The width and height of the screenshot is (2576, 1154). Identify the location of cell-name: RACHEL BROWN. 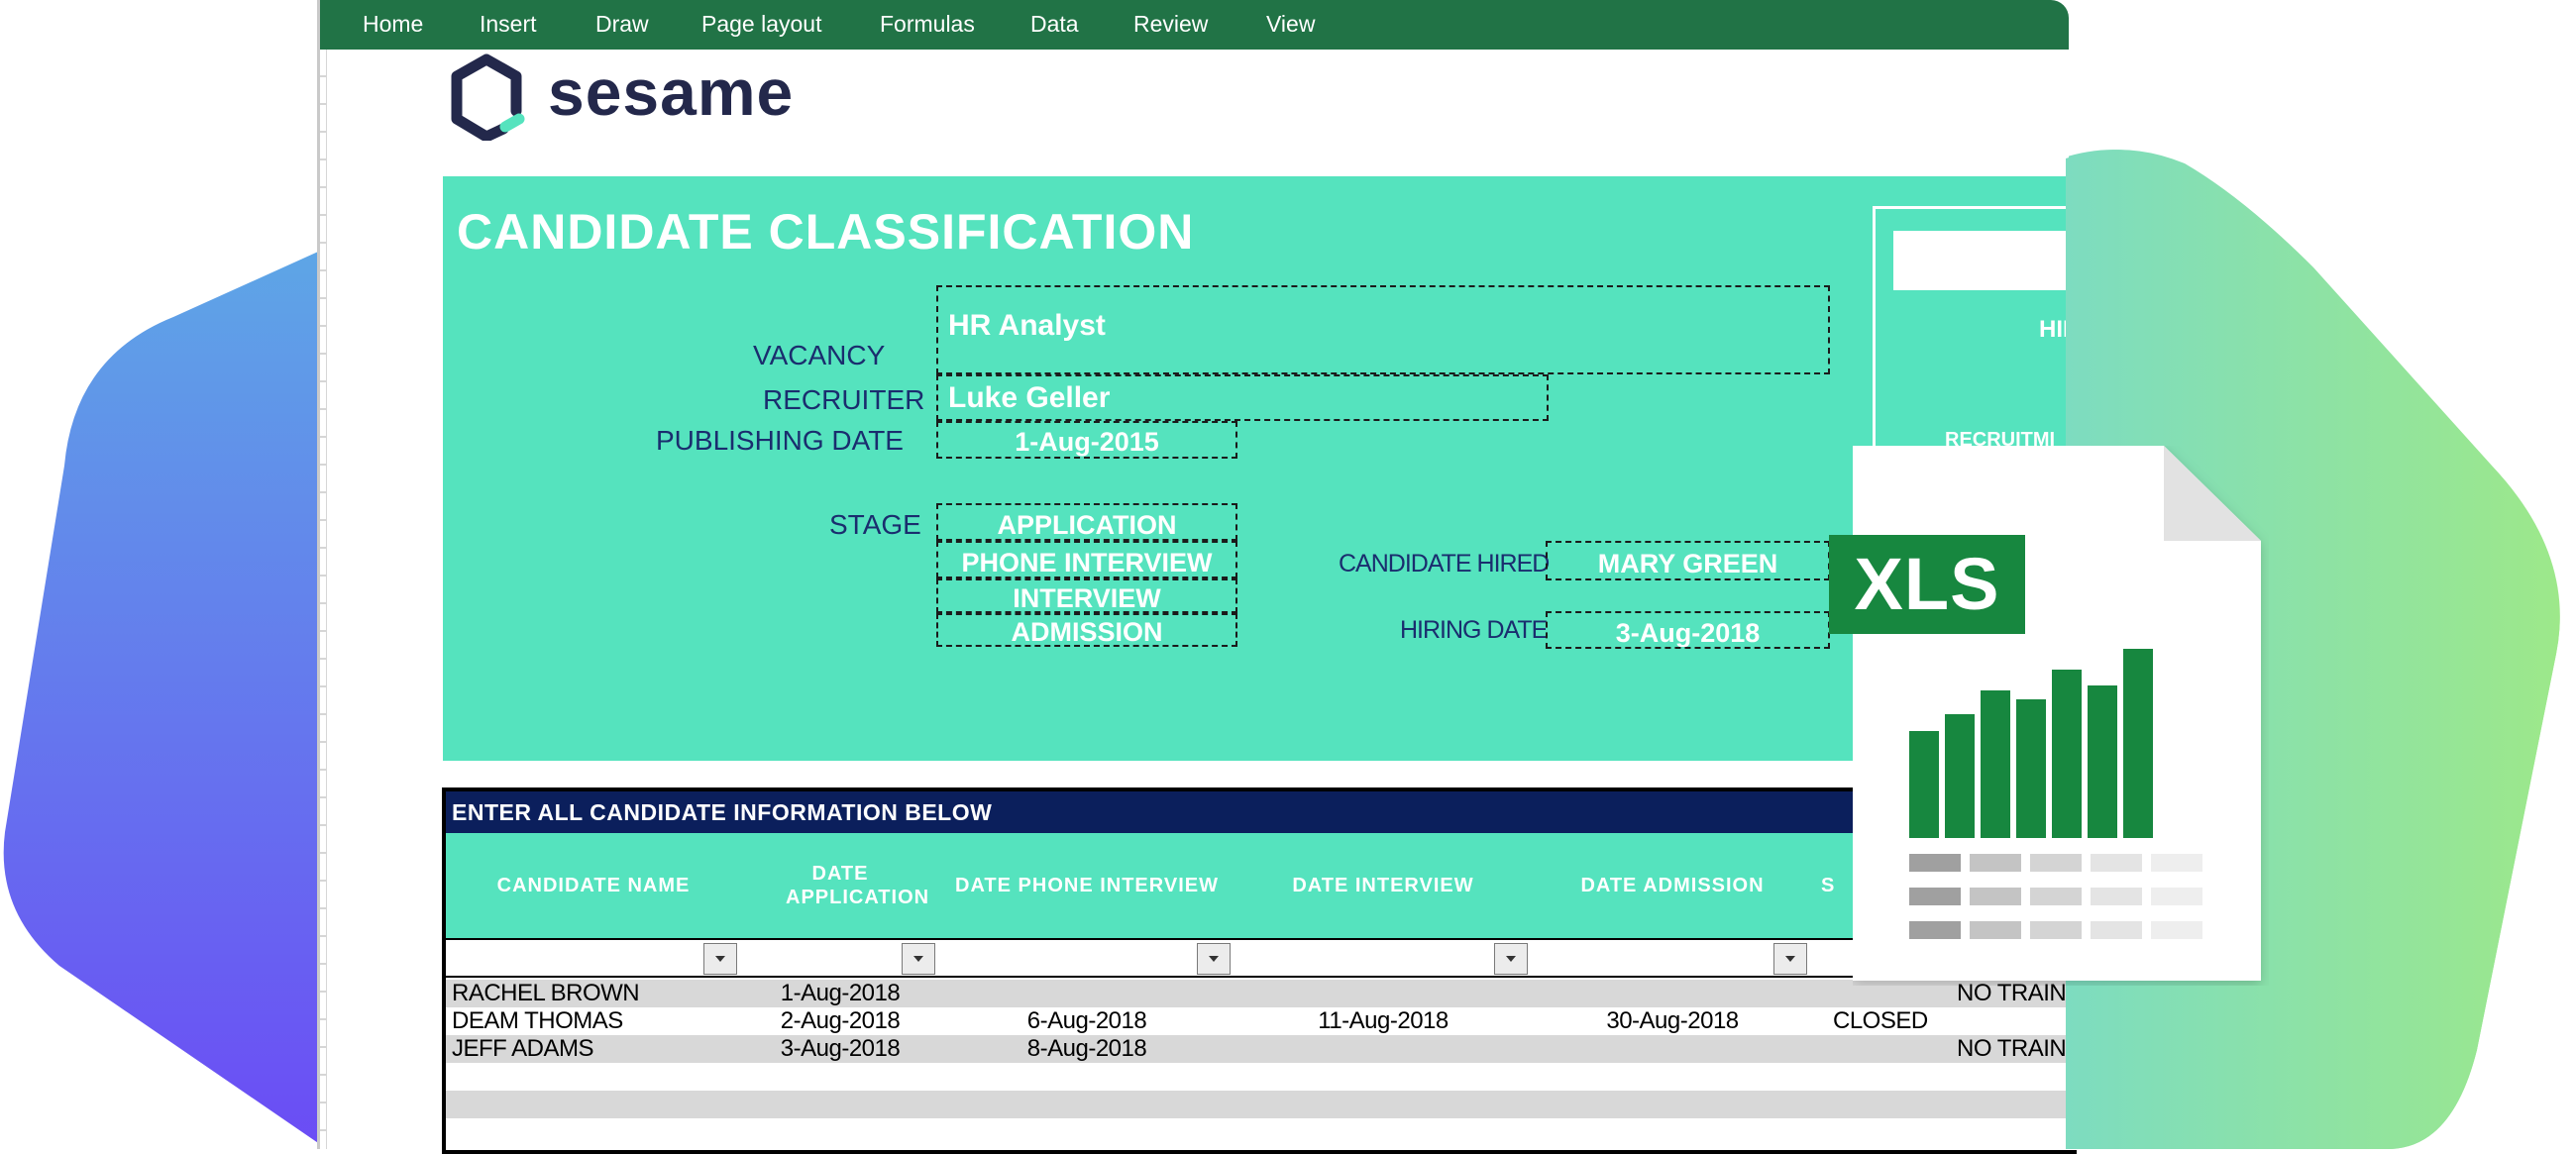
(546, 993).